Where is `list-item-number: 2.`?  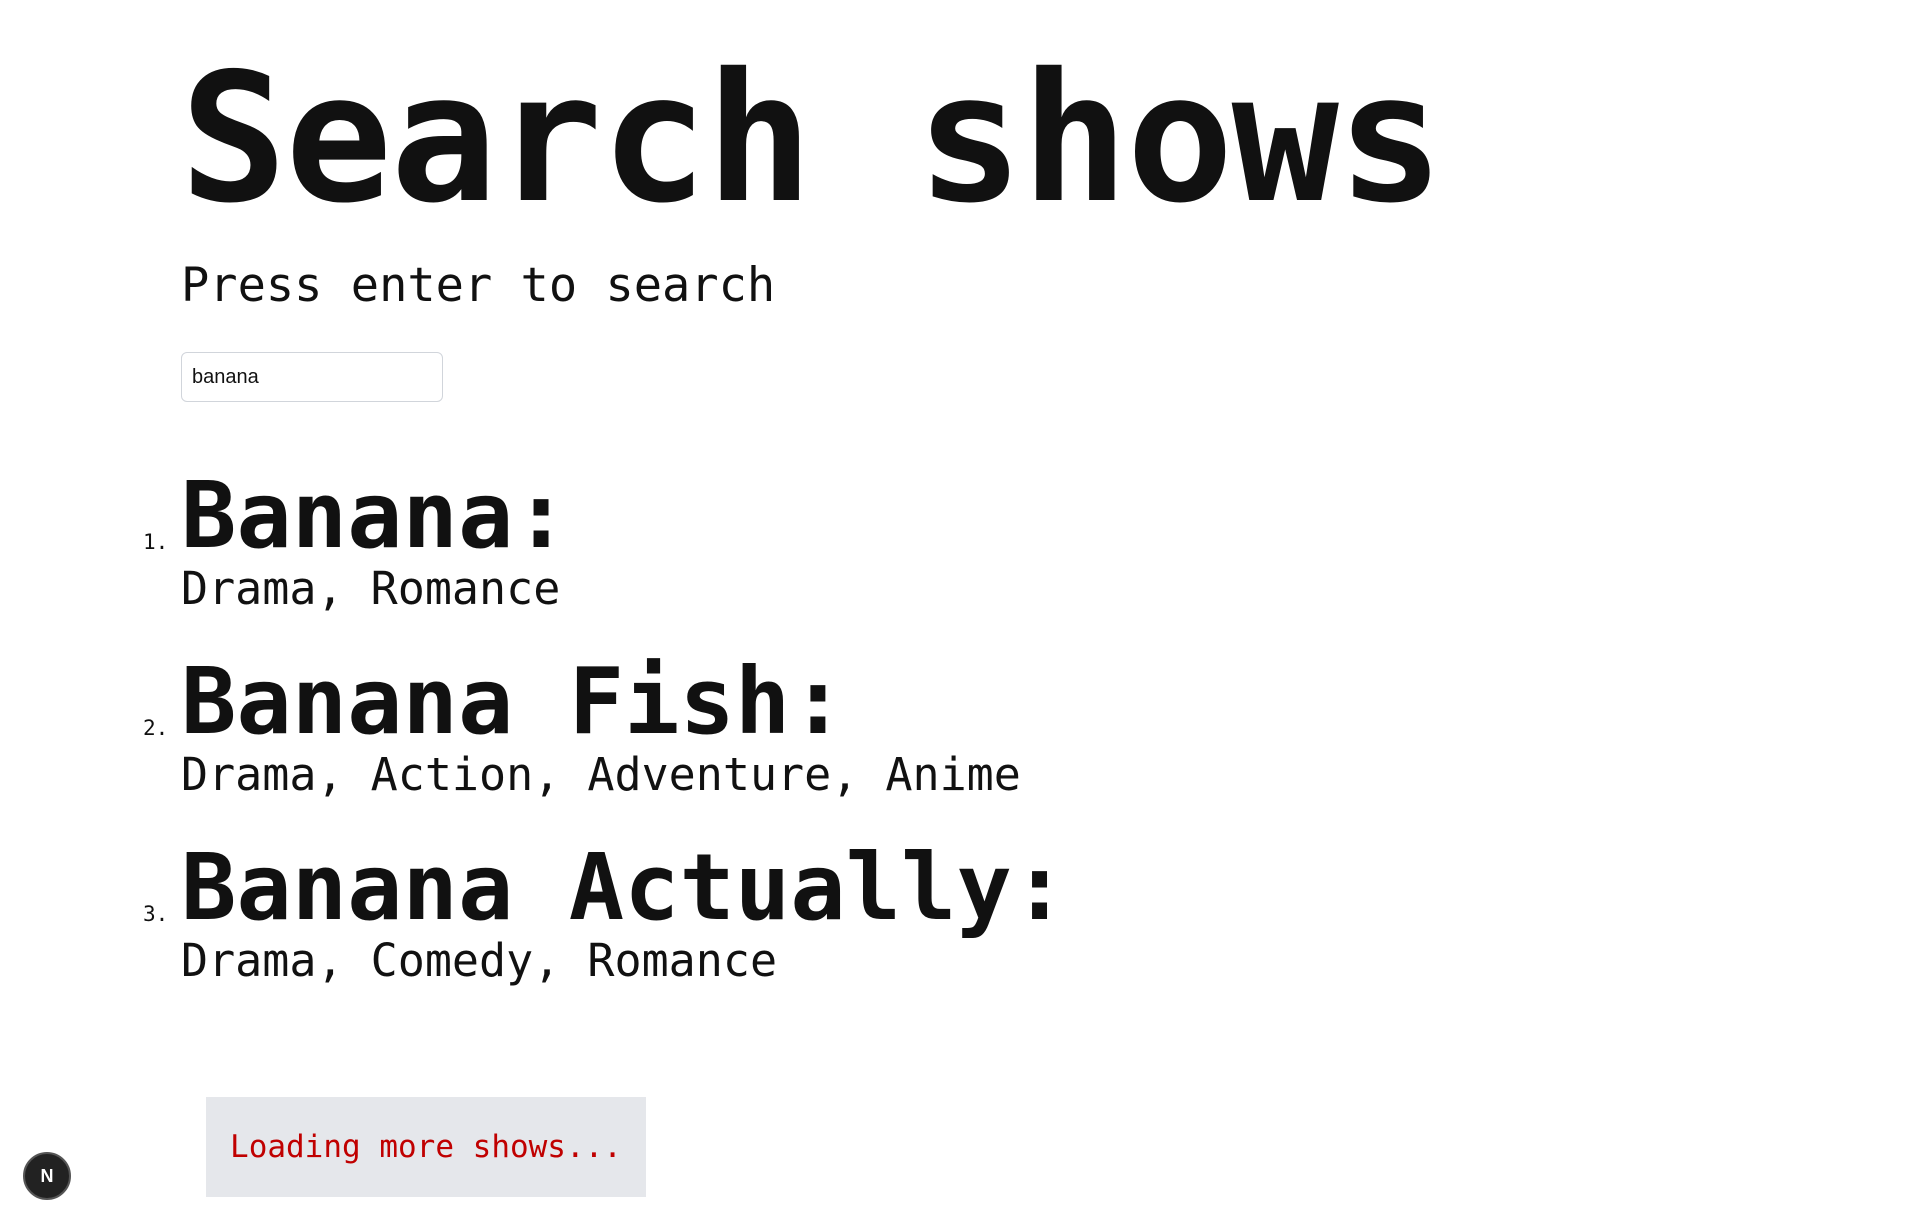
list-item-number: 2. is located at coordinates (156, 728).